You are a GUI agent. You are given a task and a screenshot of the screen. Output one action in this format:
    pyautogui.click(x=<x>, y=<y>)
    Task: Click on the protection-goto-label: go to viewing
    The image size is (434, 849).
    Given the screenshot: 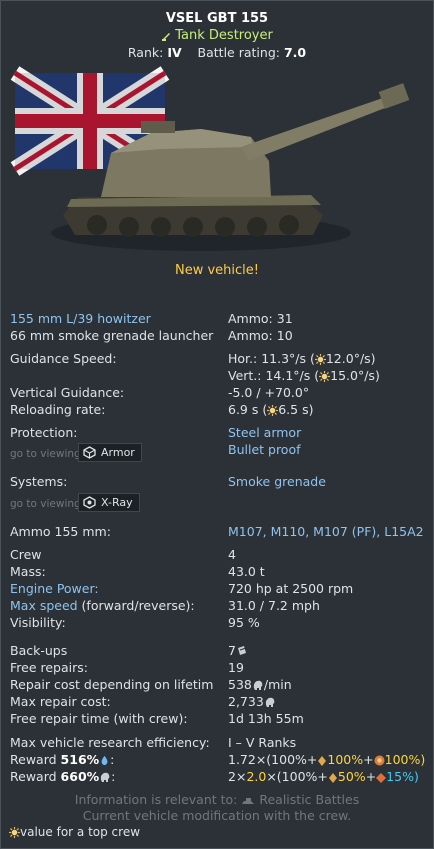 What is the action you would take?
    pyautogui.click(x=45, y=454)
    